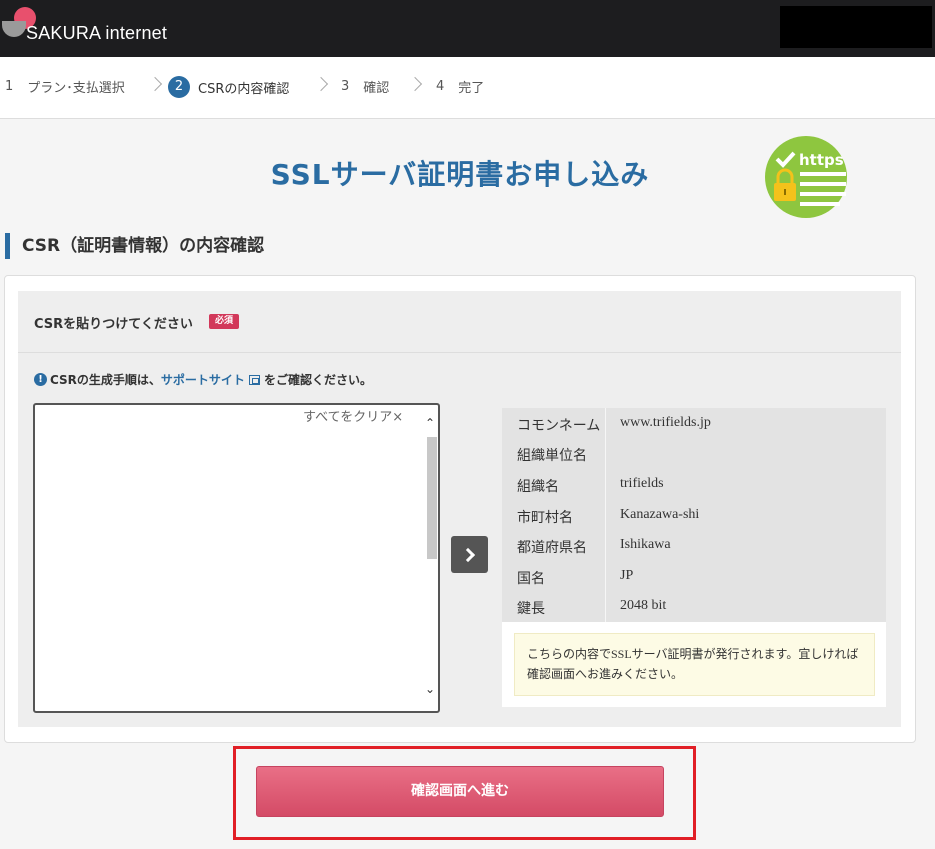 This screenshot has width=935, height=849. Describe the element at coordinates (432, 498) in the screenshot. I see `textarea-scrollbar-thumb` at that location.